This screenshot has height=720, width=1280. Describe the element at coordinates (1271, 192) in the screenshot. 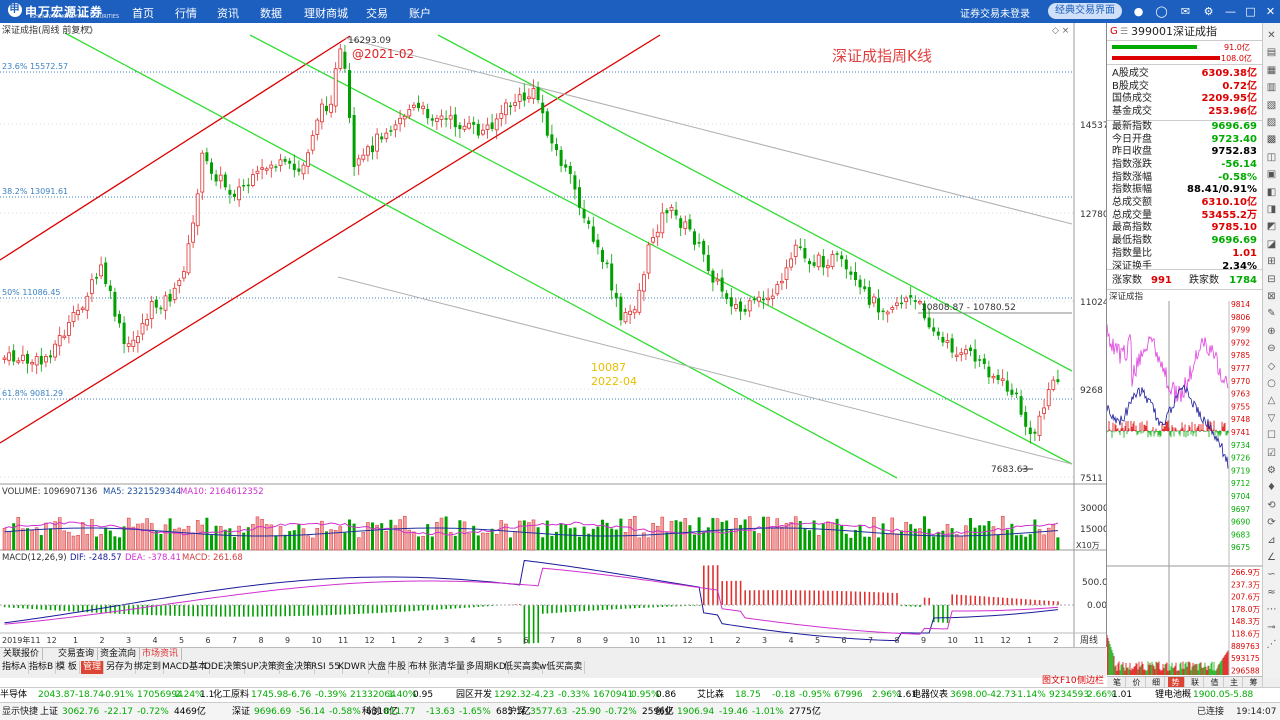

I see `drawing-tool-icon: ◧` at that location.